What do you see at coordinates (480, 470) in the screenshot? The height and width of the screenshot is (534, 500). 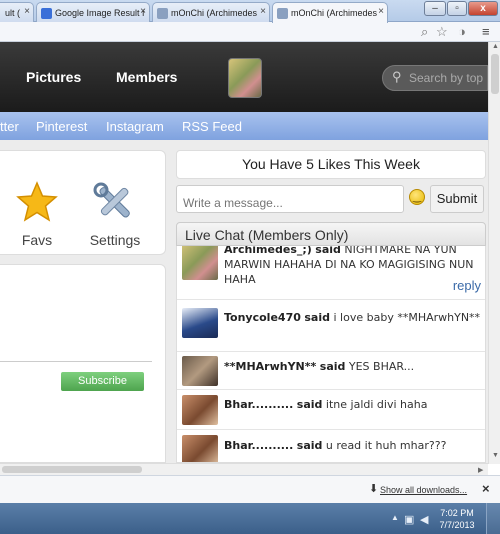 I see `scroll-right-icon: ▶` at bounding box center [480, 470].